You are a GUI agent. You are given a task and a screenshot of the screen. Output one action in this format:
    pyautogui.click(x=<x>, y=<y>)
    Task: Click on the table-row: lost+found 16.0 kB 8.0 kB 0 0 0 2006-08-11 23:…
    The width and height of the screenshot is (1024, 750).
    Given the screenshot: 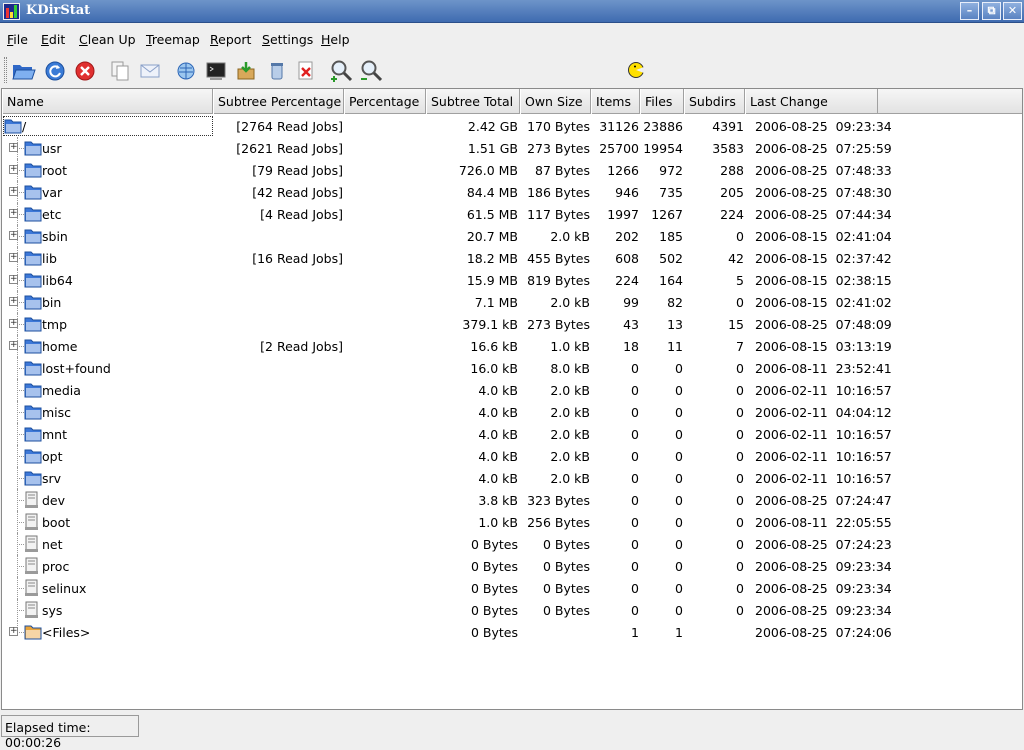 What is the action you would take?
    pyautogui.click(x=512, y=368)
    